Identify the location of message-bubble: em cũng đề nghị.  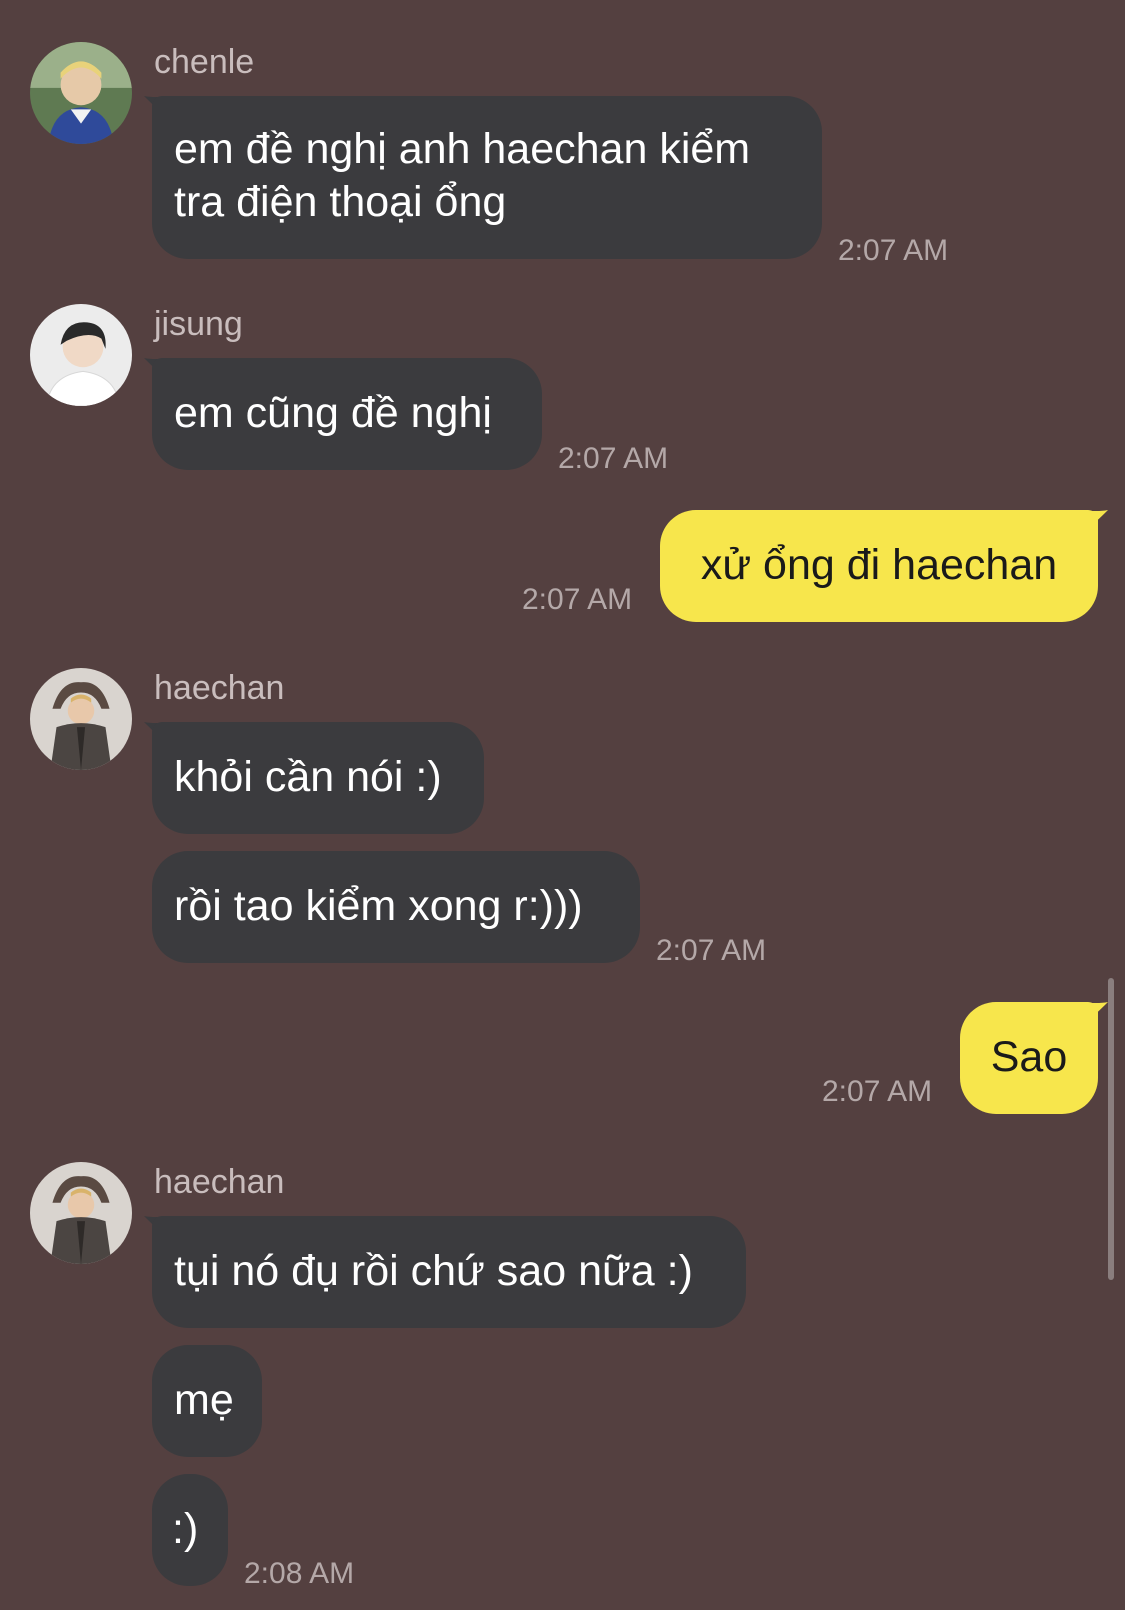
(347, 414).